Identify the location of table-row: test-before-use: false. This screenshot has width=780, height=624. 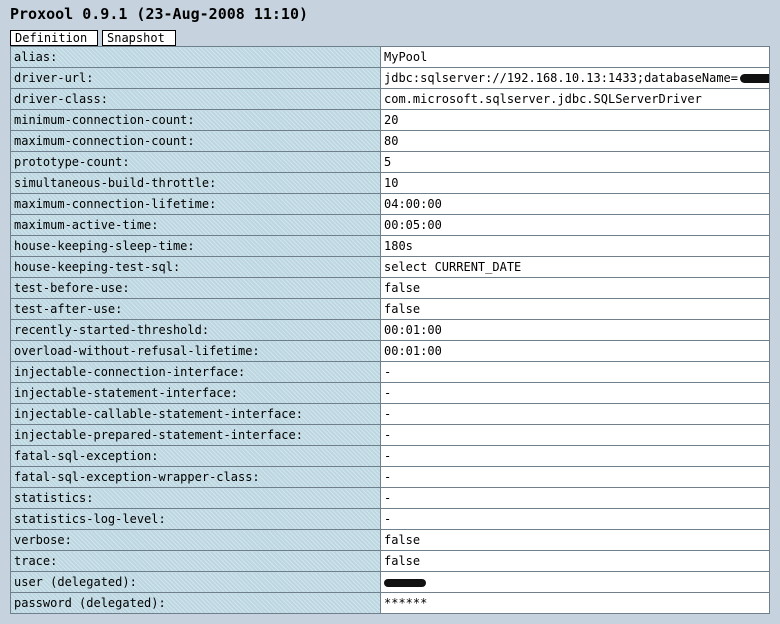
(390, 288).